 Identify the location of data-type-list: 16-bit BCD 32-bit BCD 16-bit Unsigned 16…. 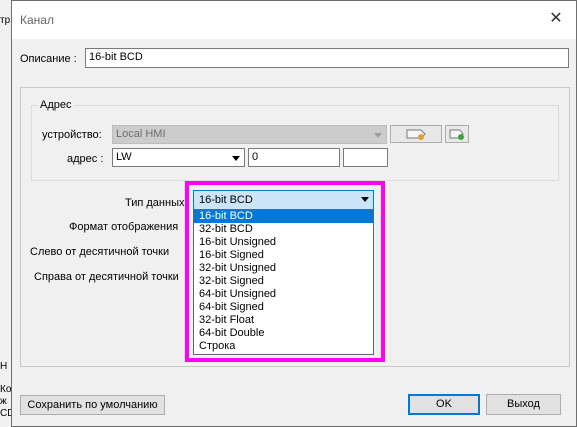
(283, 282).